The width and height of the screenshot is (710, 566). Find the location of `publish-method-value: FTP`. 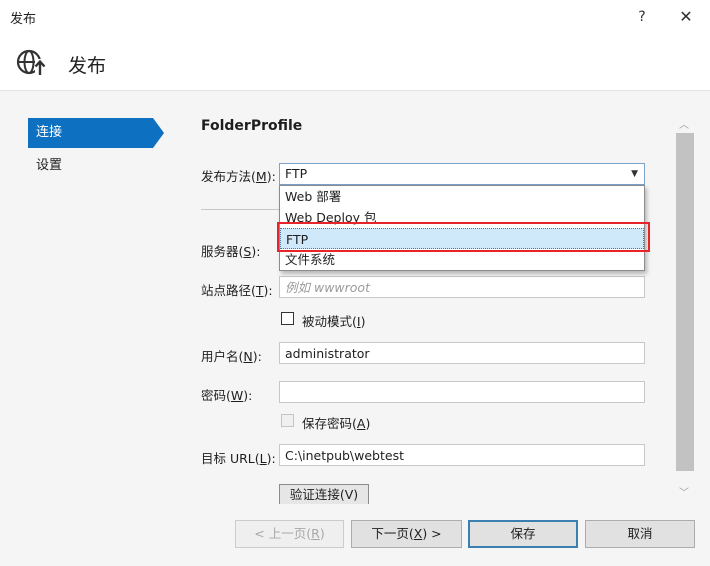

publish-method-value: FTP is located at coordinates (296, 173).